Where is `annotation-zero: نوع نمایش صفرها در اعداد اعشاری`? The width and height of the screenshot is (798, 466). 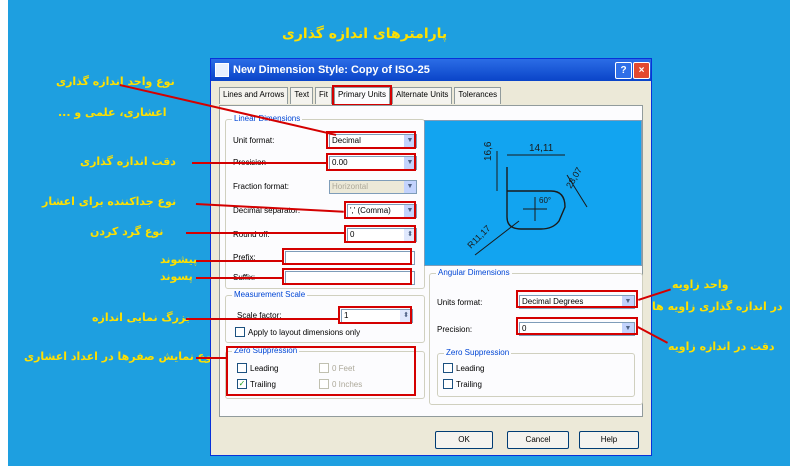 annotation-zero: نوع نمایش صفرها در اعداد اعشاری is located at coordinates (120, 356).